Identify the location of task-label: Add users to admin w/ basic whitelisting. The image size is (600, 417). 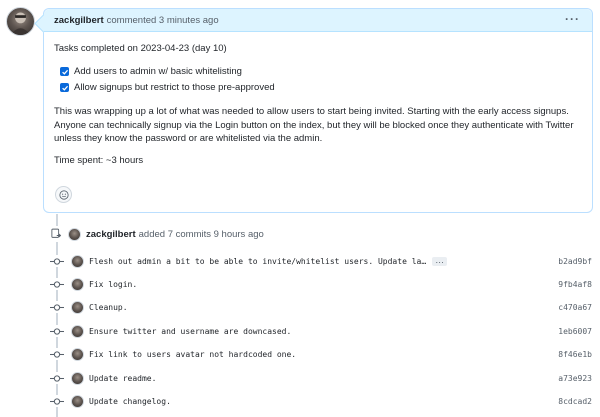
(158, 71).